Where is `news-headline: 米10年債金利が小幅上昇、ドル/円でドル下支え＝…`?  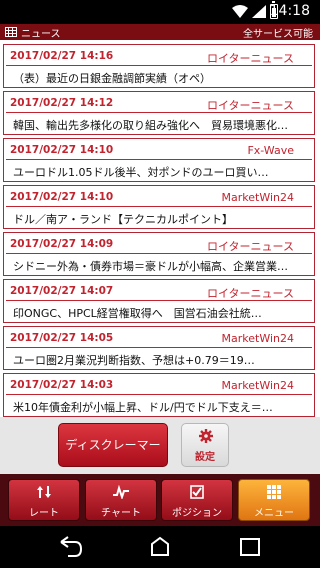 news-headline: 米10年債金利が小幅上昇、ドル/円でドル下支え＝… is located at coordinates (143, 407).